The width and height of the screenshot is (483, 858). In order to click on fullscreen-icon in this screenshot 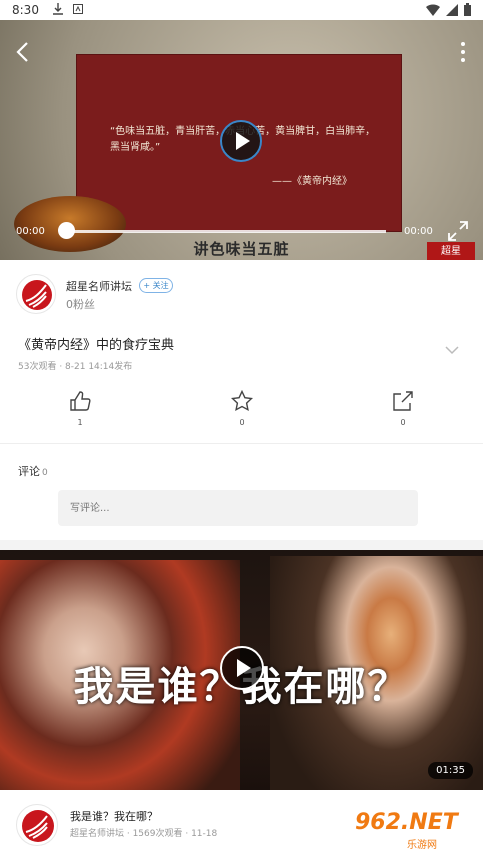, I will do `click(458, 231)`.